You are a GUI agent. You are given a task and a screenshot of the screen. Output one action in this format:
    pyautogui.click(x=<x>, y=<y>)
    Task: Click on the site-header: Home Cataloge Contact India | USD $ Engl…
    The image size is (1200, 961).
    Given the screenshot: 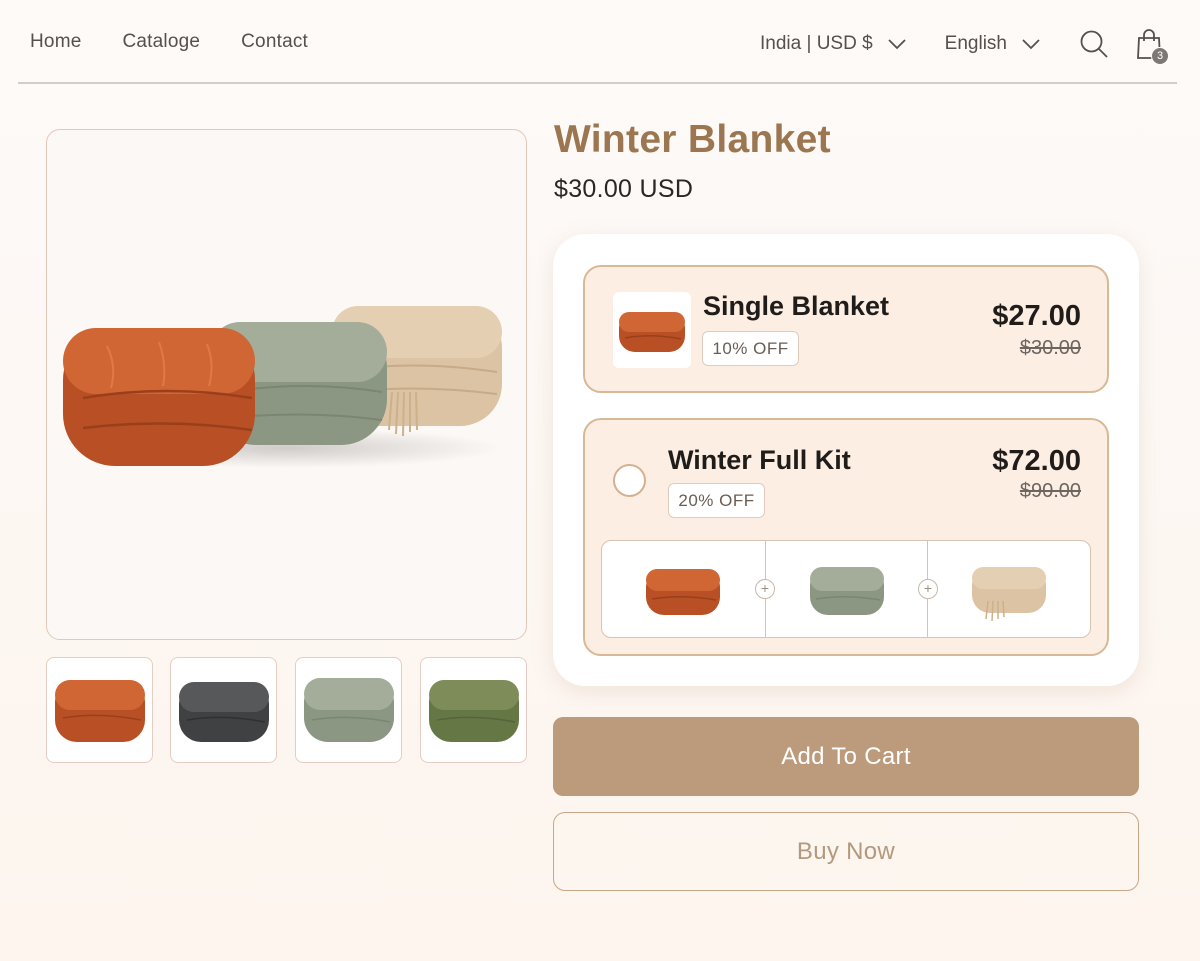 What is the action you would take?
    pyautogui.click(x=597, y=42)
    